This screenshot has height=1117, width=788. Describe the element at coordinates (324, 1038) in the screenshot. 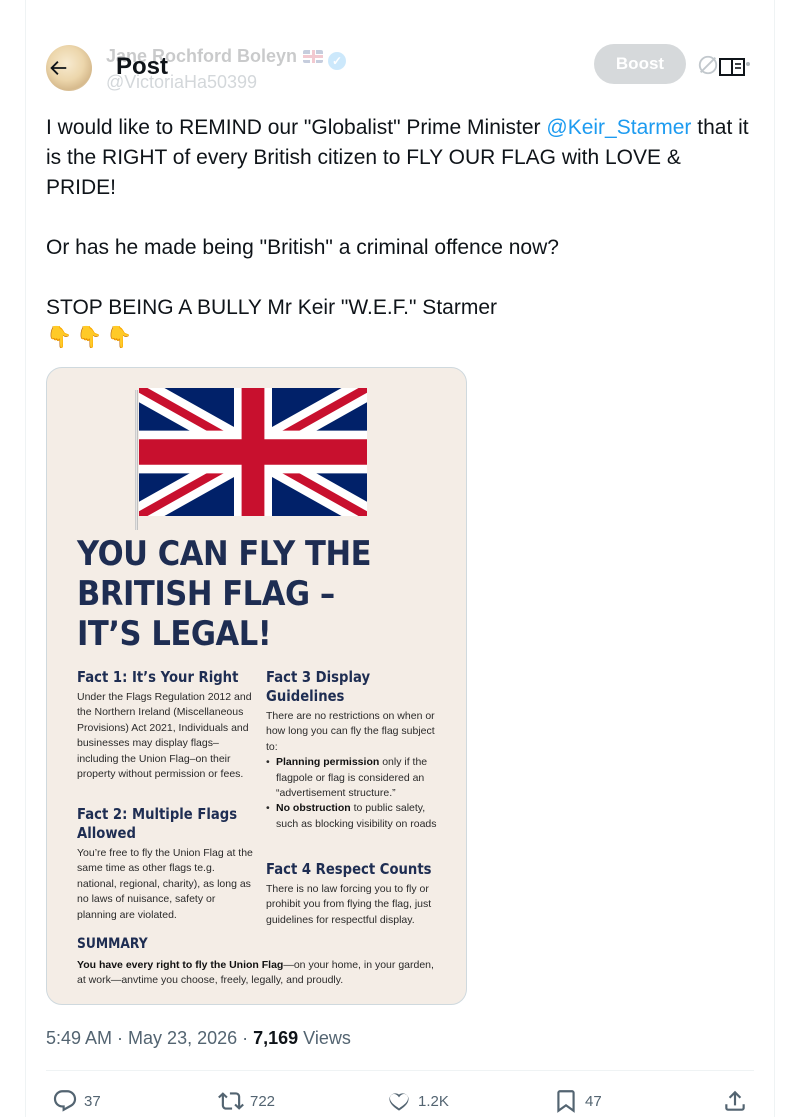

I see `views-label: Views` at that location.